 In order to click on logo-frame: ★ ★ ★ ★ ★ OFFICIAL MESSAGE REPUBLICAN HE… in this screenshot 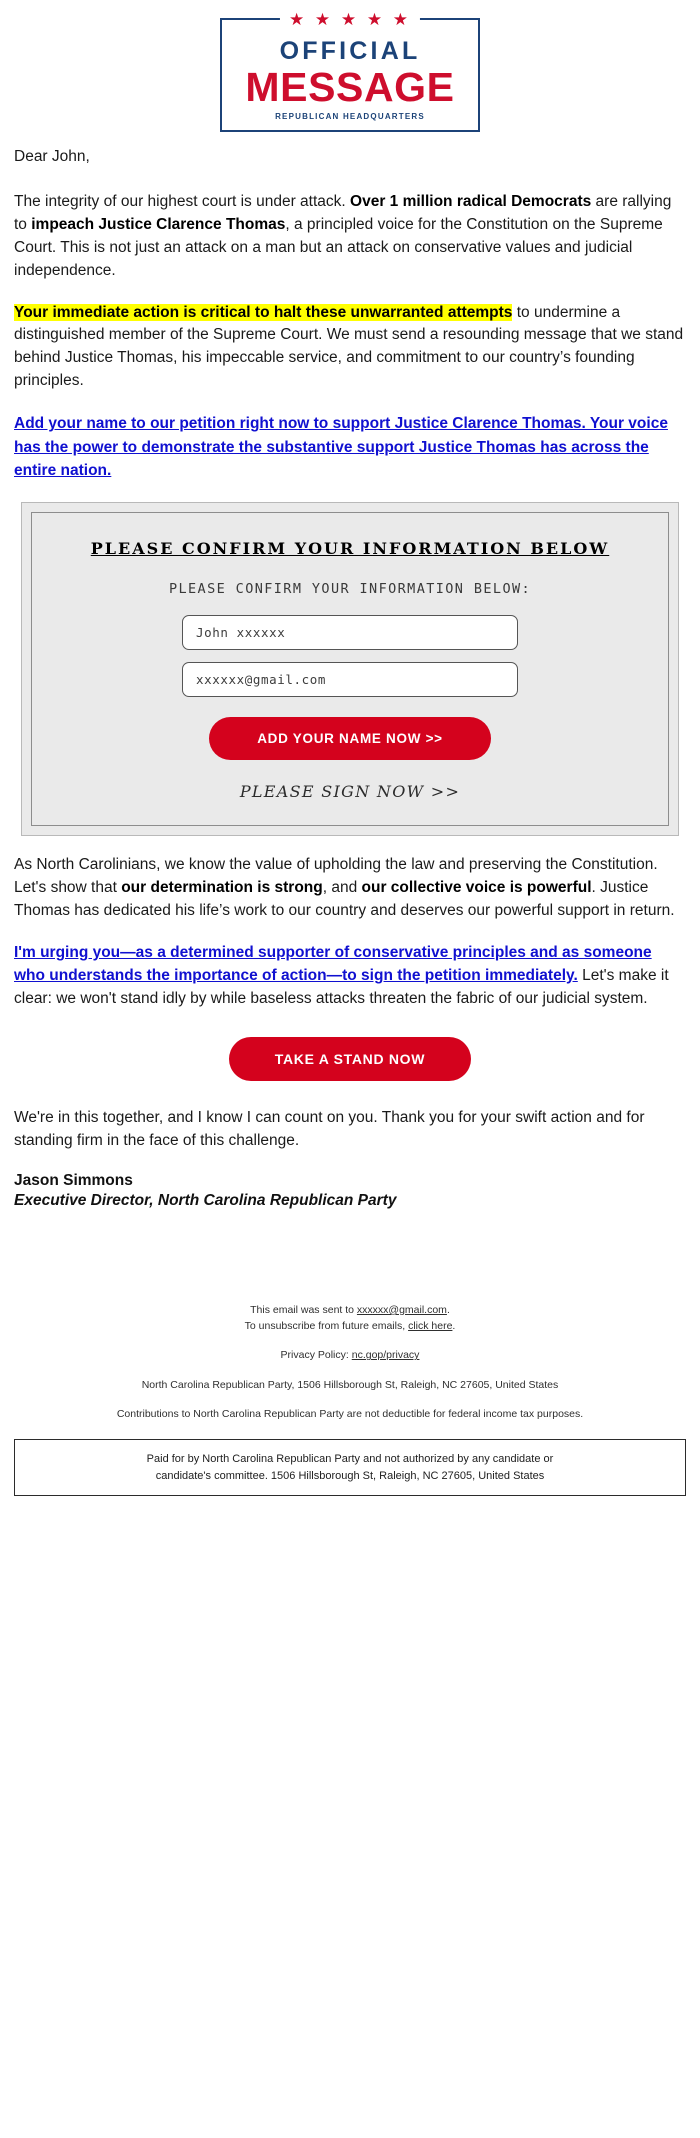, I will do `click(350, 71)`.